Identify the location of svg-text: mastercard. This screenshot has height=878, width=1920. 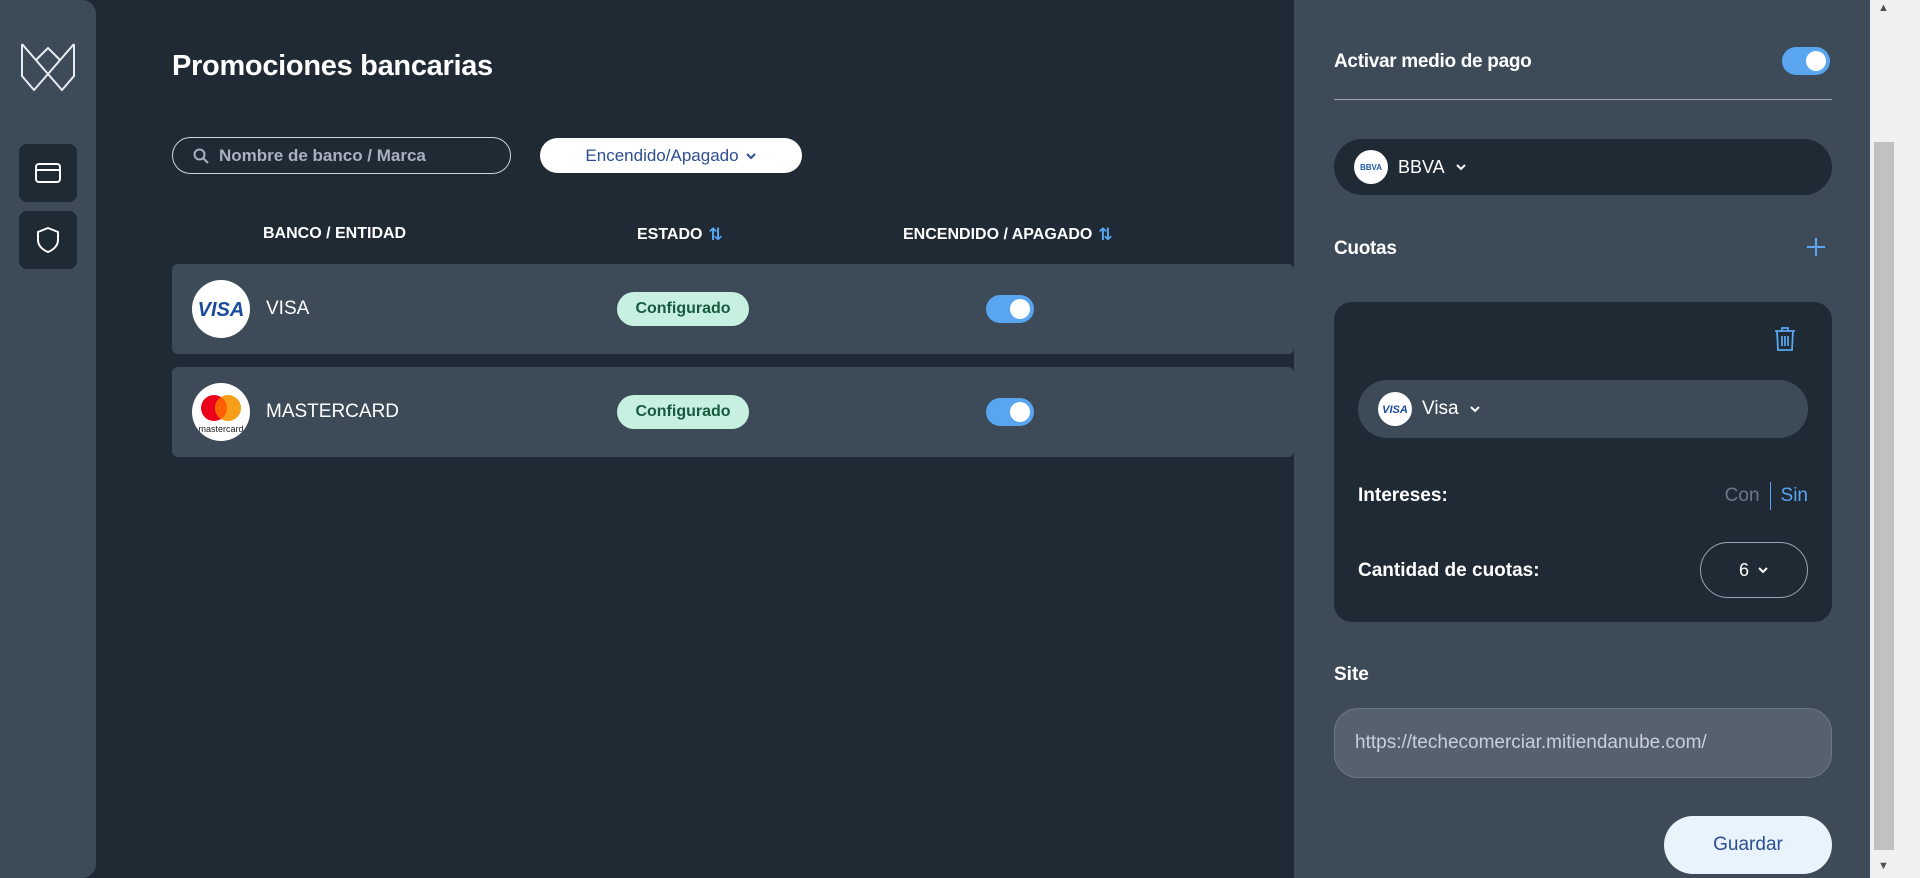
(220, 429).